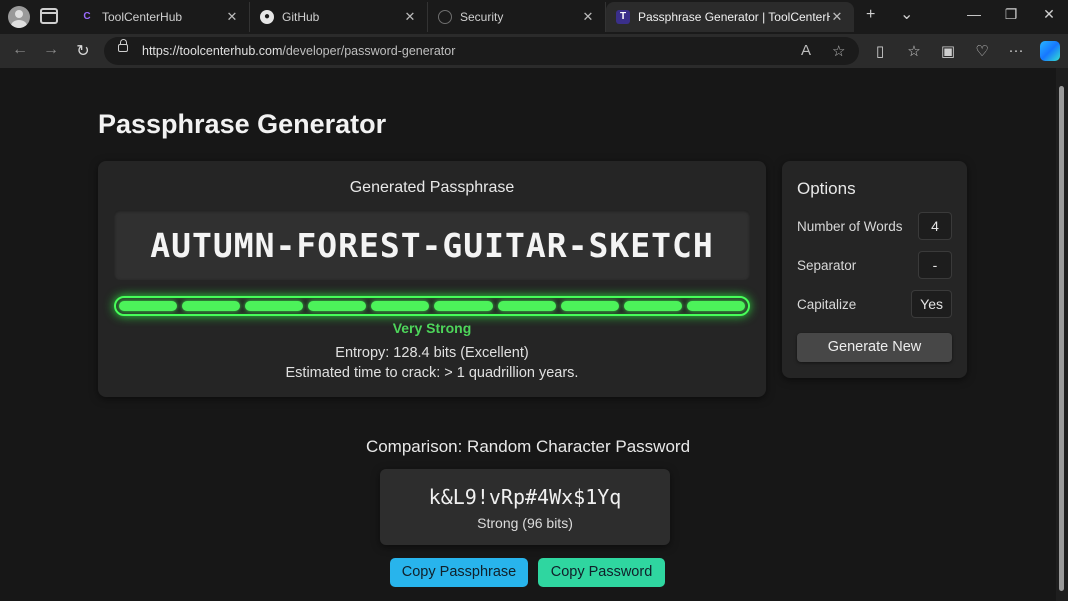  Describe the element at coordinates (974, 14) in the screenshot. I see `minimize-icon: —` at that location.